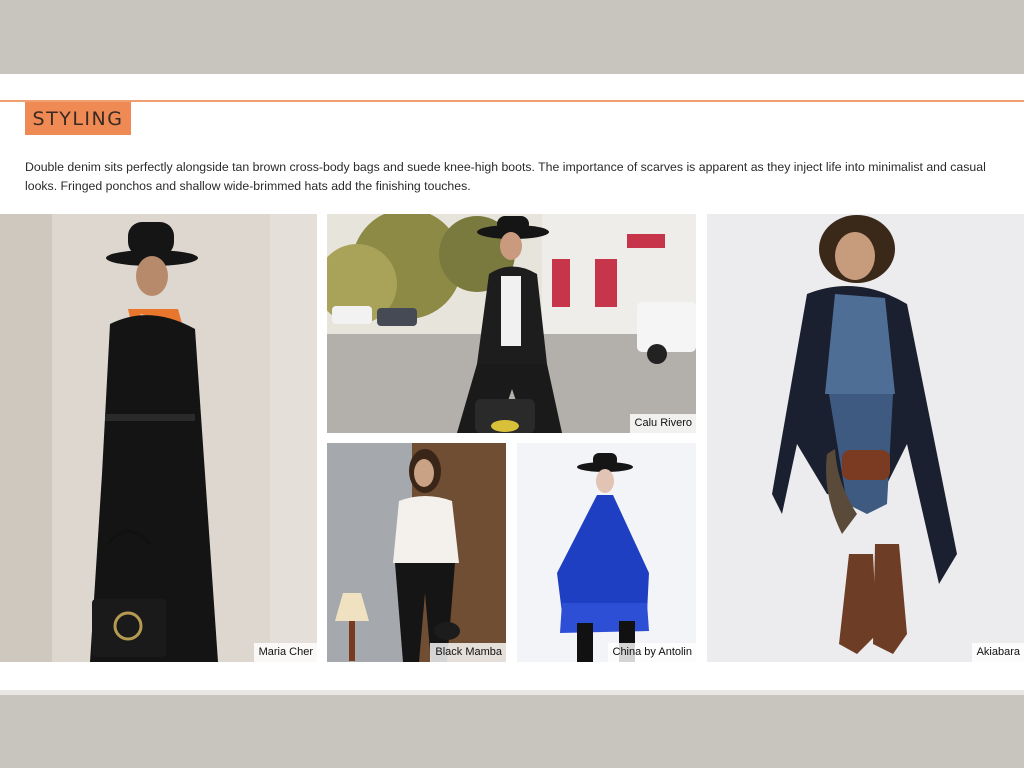 This screenshot has width=1024, height=768. I want to click on photo-black-mamba: Black Mamba, so click(416, 552).